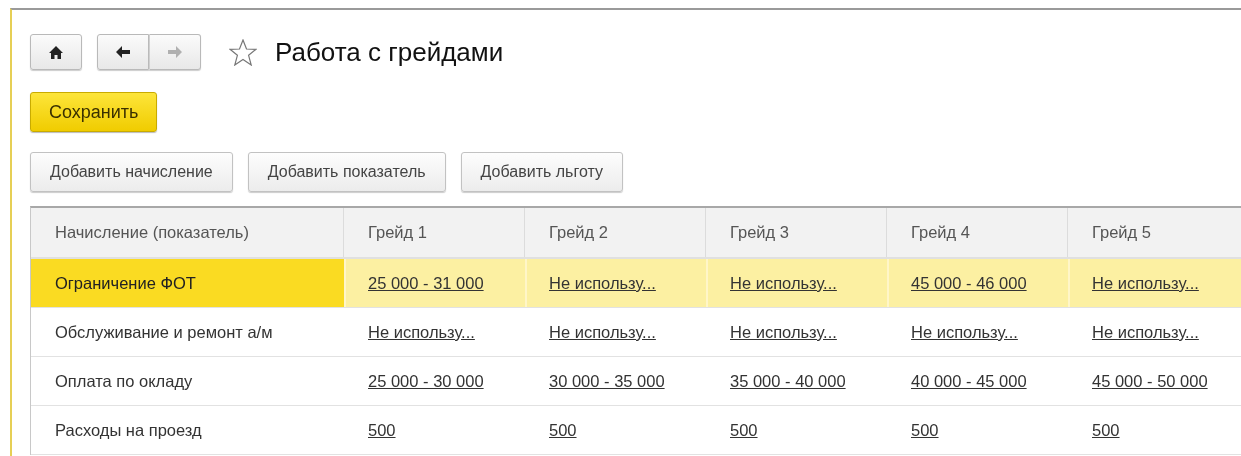 Image resolution: width=1241 pixels, height=456 pixels. I want to click on value-link: 45 000 - 50 000, so click(1150, 381).